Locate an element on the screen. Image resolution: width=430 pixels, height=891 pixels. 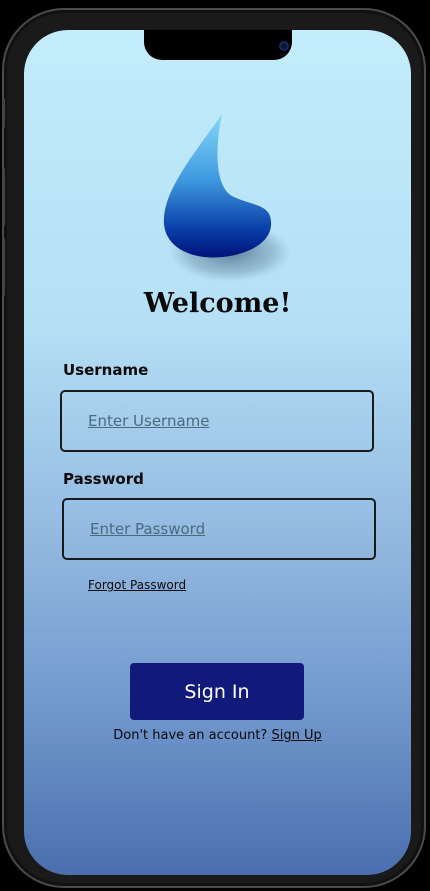
password-input is located at coordinates (220, 529).